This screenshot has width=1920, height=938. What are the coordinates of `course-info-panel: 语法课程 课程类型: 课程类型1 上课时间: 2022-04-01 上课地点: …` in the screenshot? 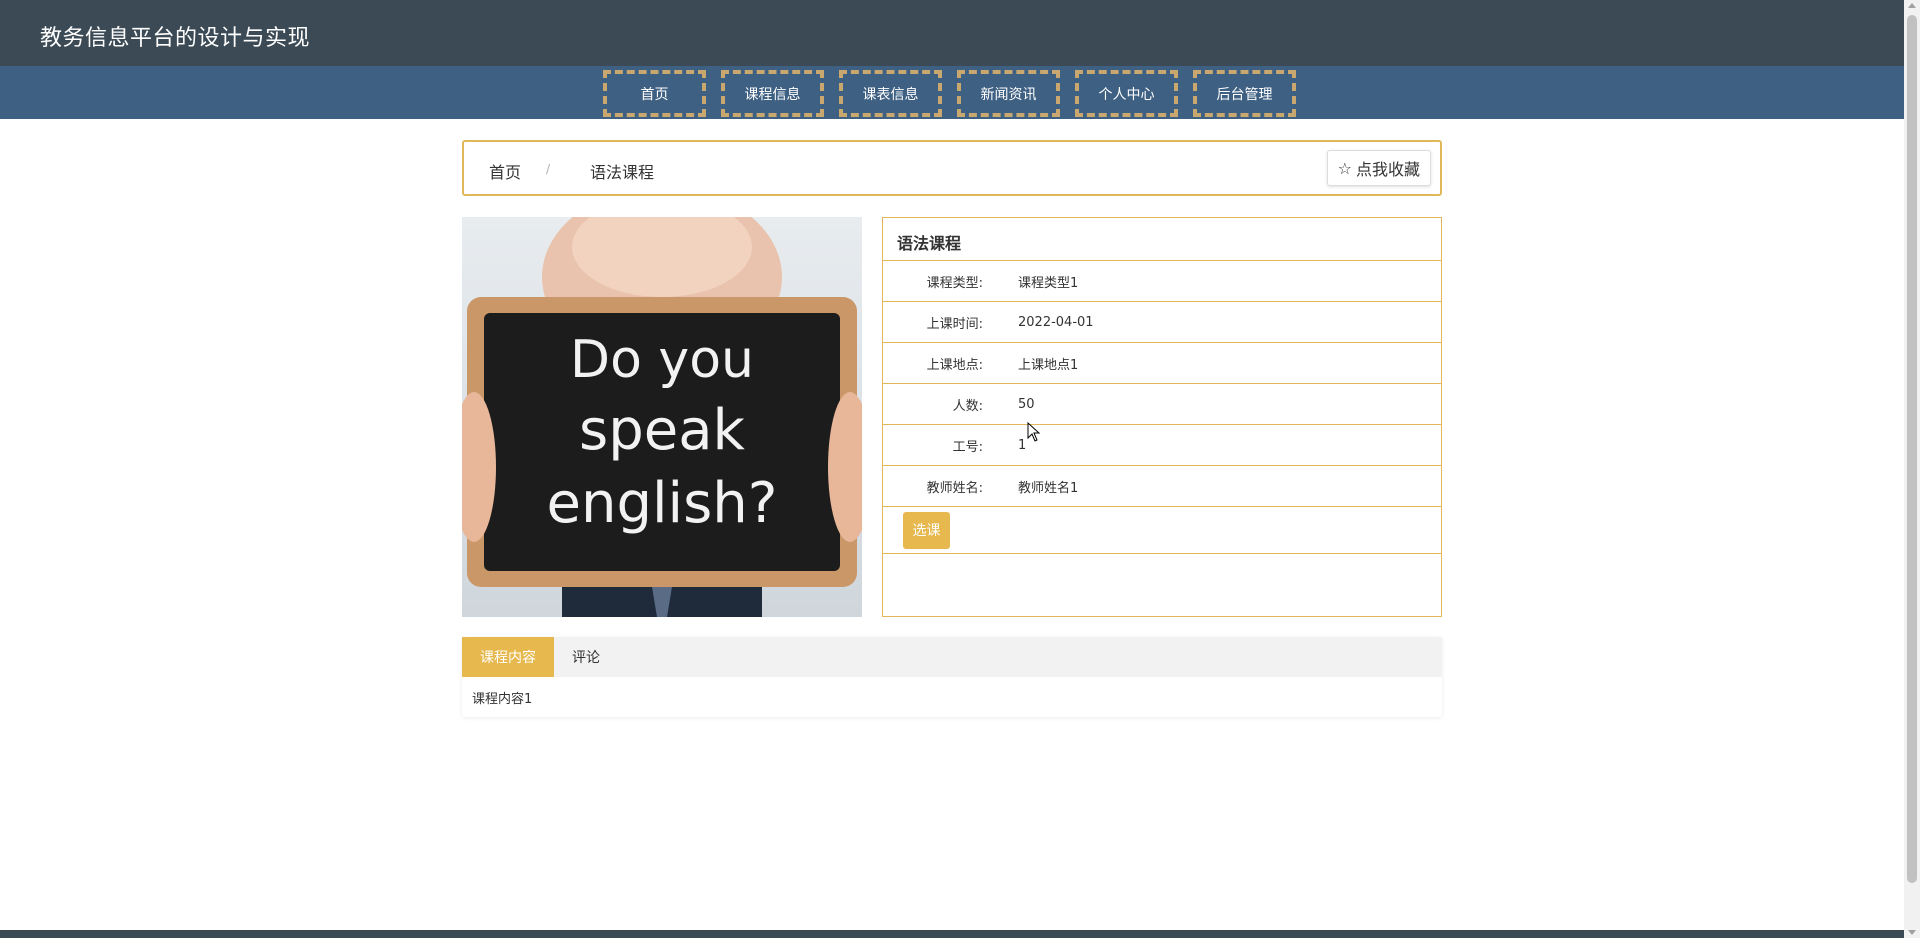 It's located at (1162, 417).